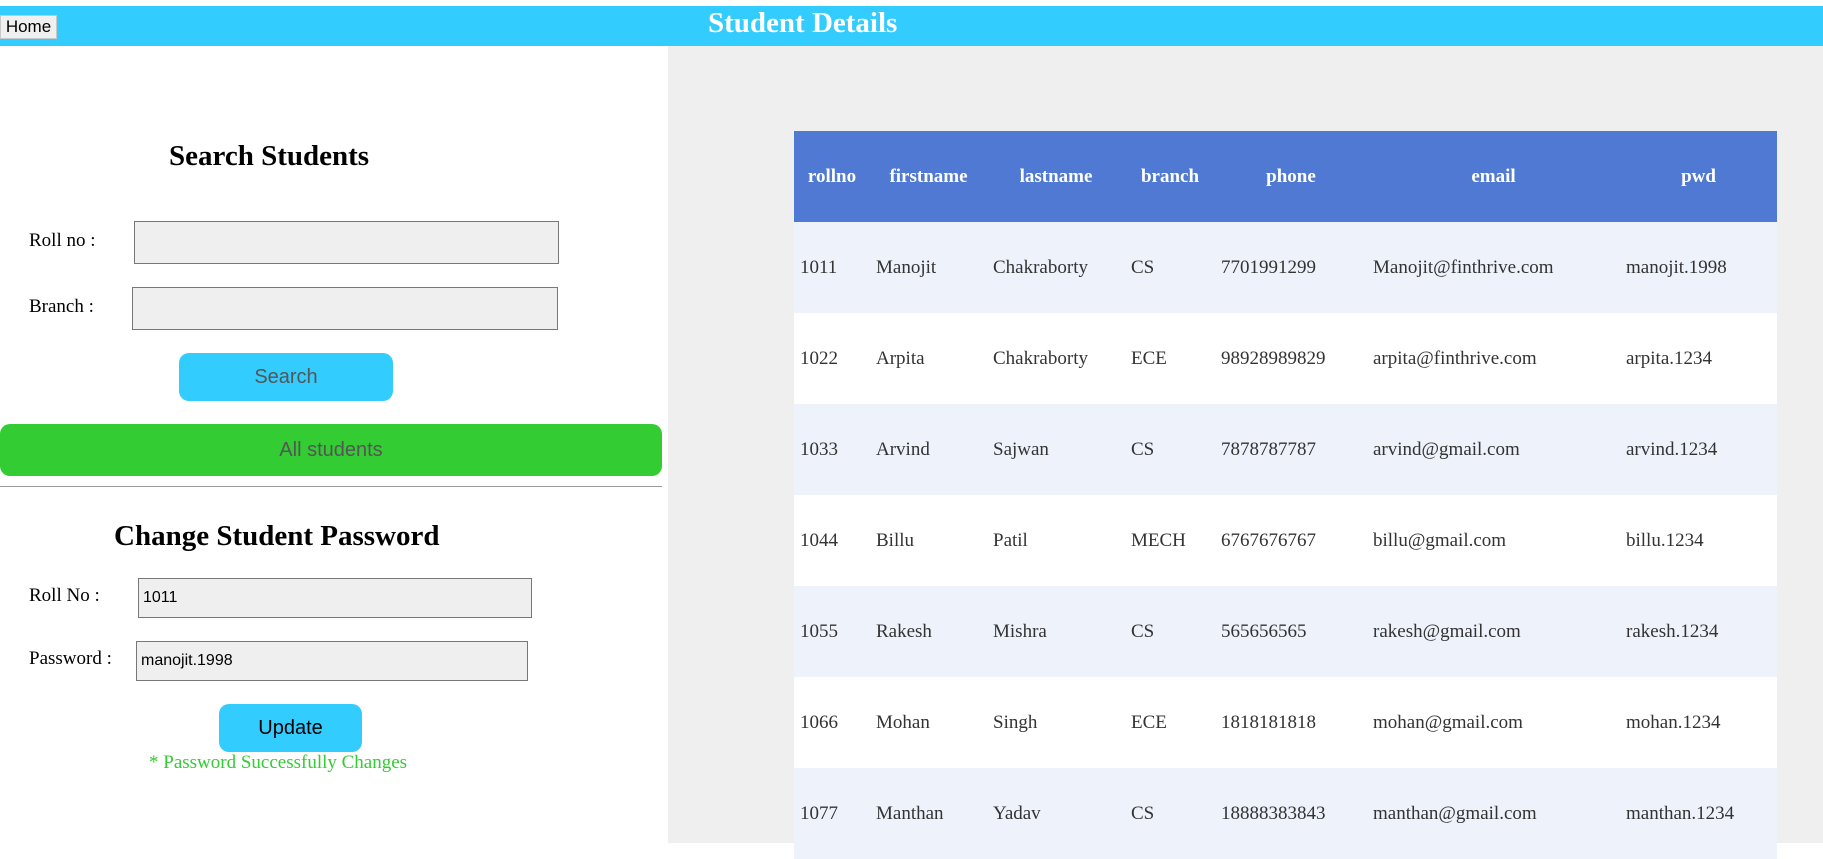 The image size is (1823, 859). What do you see at coordinates (1493, 358) in the screenshot?
I see `cell-email: arpita@finthrive.com` at bounding box center [1493, 358].